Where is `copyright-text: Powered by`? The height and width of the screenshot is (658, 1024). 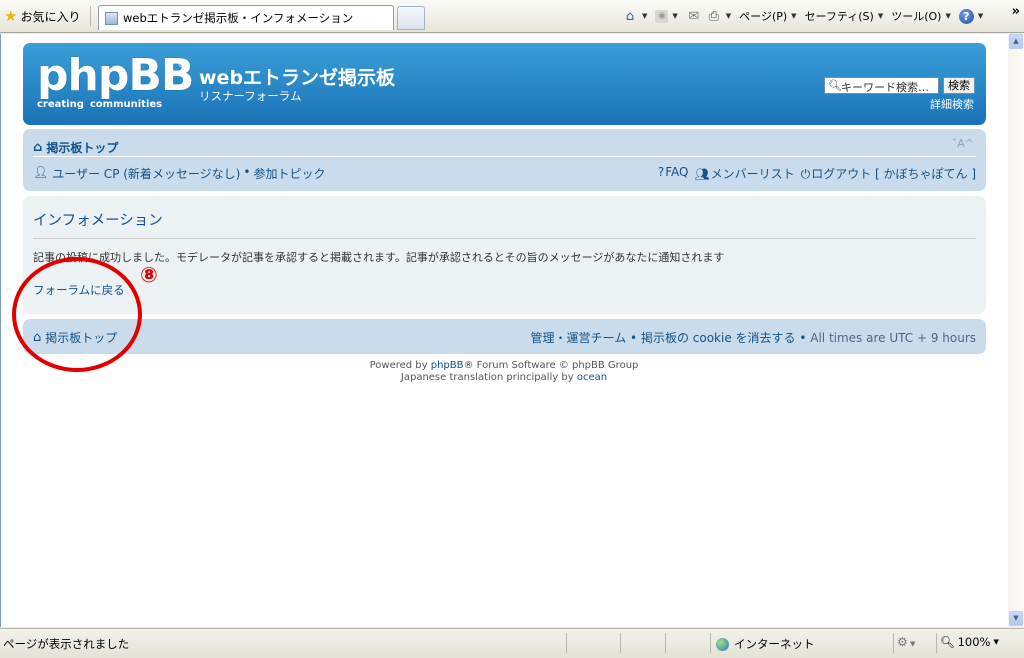 copyright-text: Powered by is located at coordinates (400, 365).